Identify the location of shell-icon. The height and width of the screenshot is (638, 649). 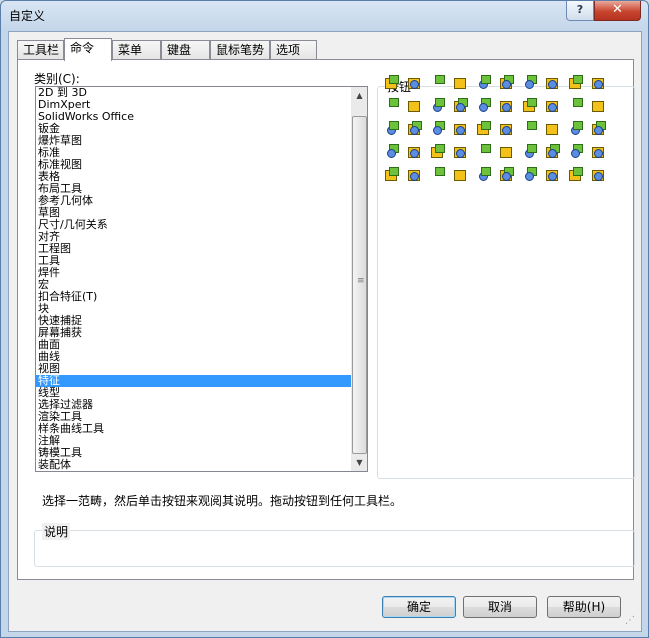
(461, 106).